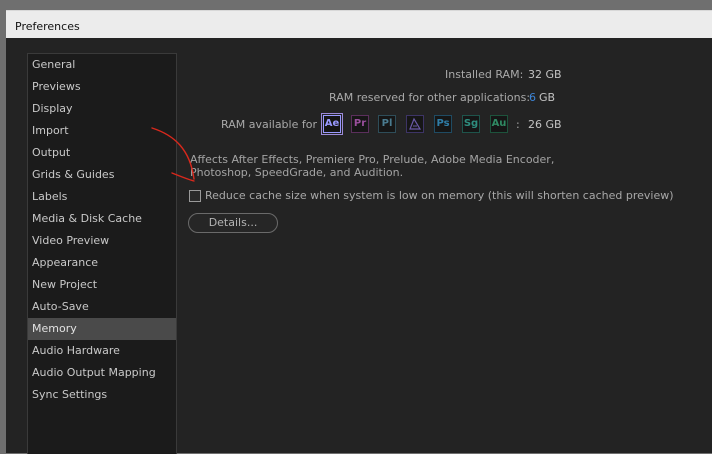 This screenshot has width=712, height=454. I want to click on ram-available-label: RAM available for, so click(269, 124).